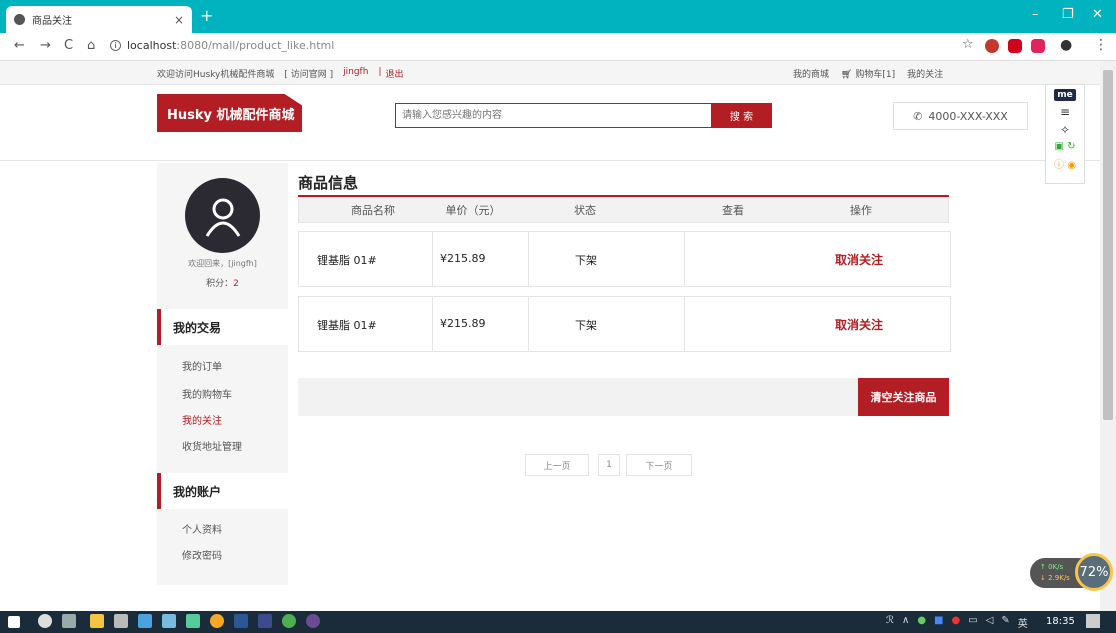 Image resolution: width=1116 pixels, height=633 pixels. What do you see at coordinates (968, 44) in the screenshot?
I see `bookmark-star-icon: ☆` at bounding box center [968, 44].